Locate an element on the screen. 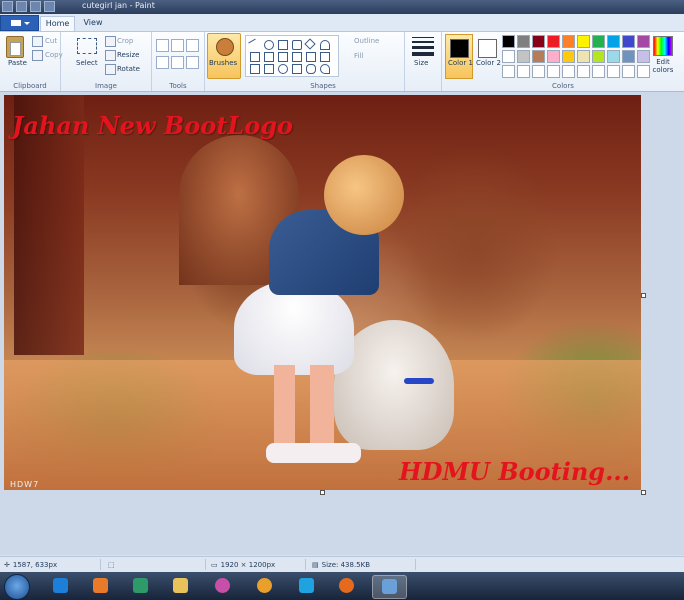 This screenshot has height=600, width=684. color-picker-icon is located at coordinates (177, 62).